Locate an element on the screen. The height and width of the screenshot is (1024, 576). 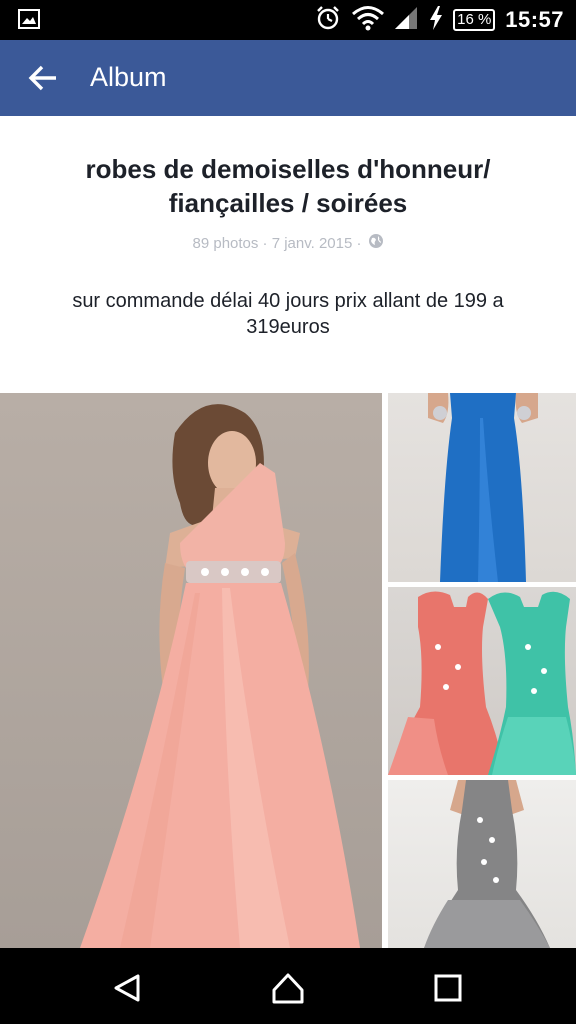
home-icon is located at coordinates (288, 988).